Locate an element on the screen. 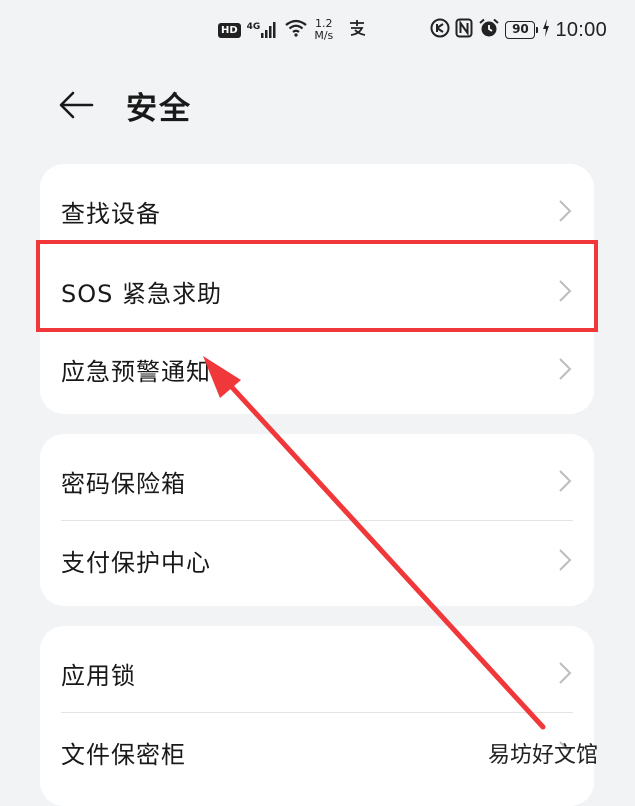  hd-badge: HD is located at coordinates (229, 30).